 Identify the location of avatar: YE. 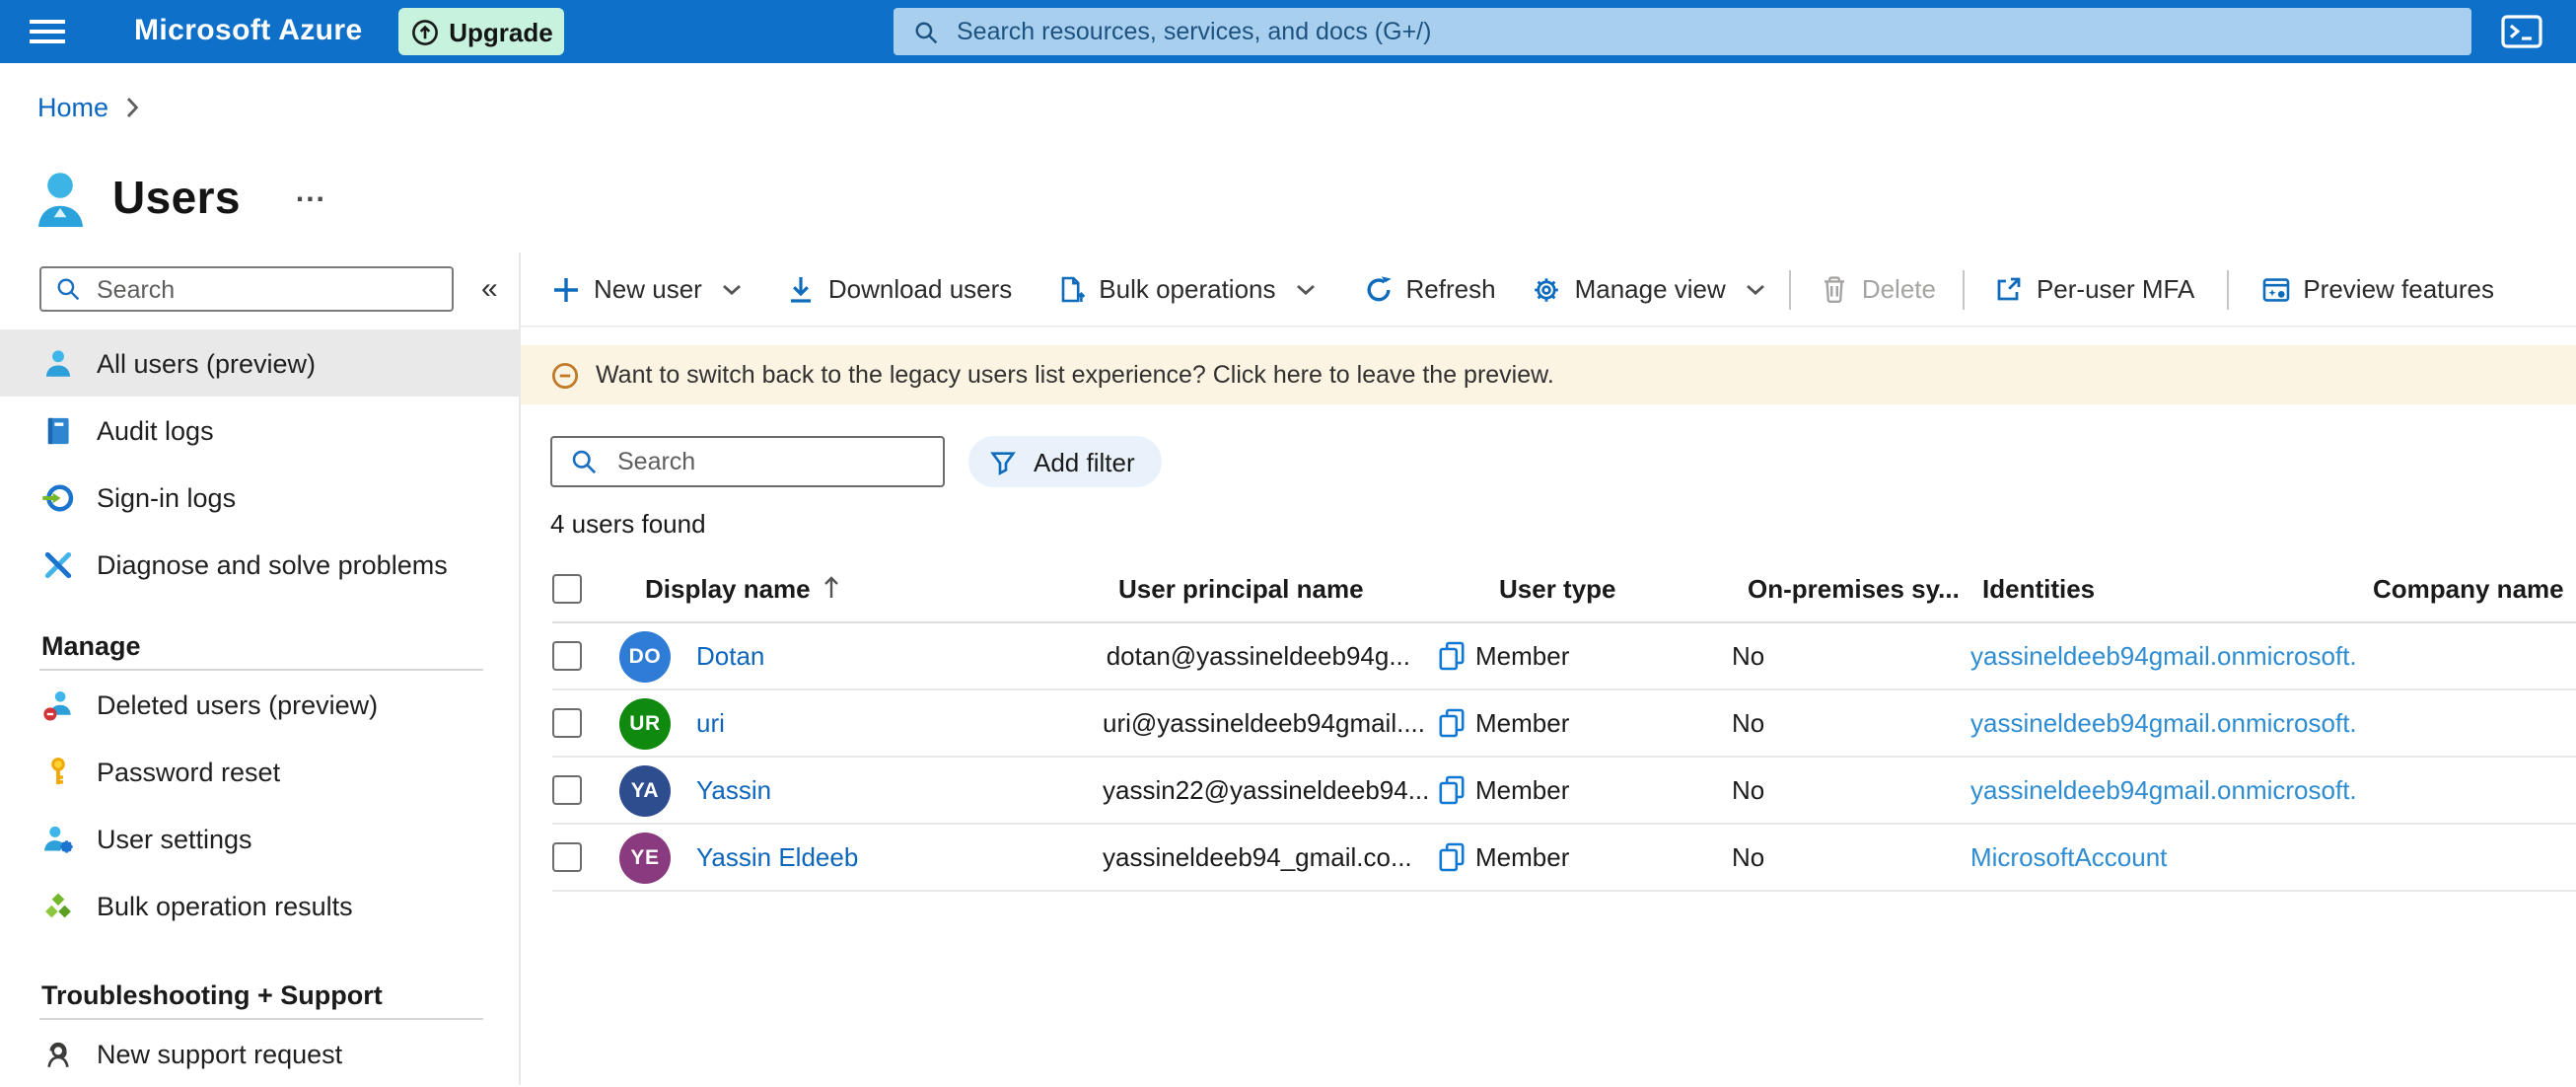
(645, 857).